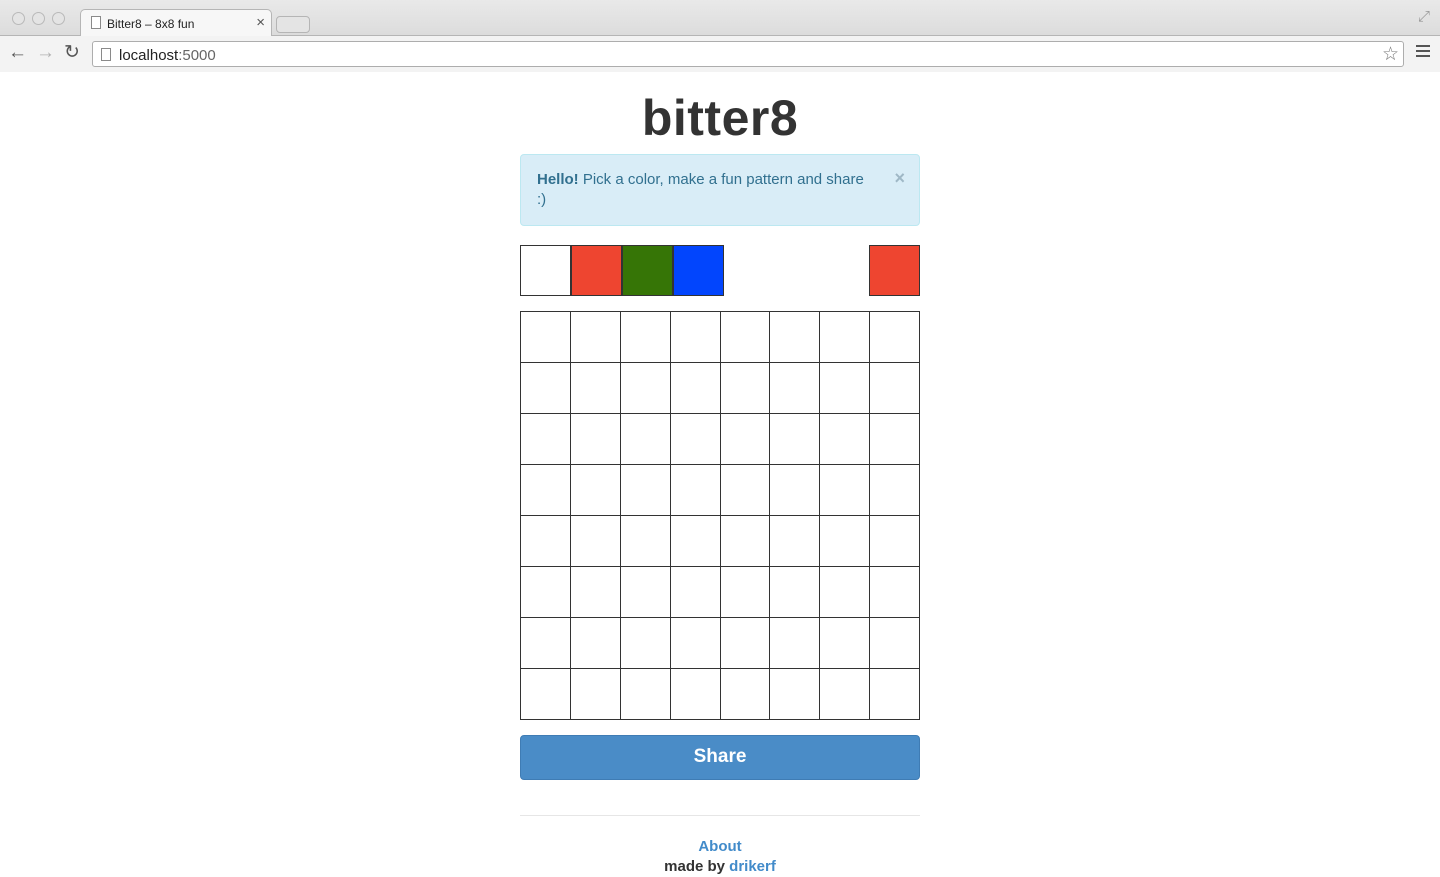 The height and width of the screenshot is (877, 1440). I want to click on forward-icon: →, so click(45, 53).